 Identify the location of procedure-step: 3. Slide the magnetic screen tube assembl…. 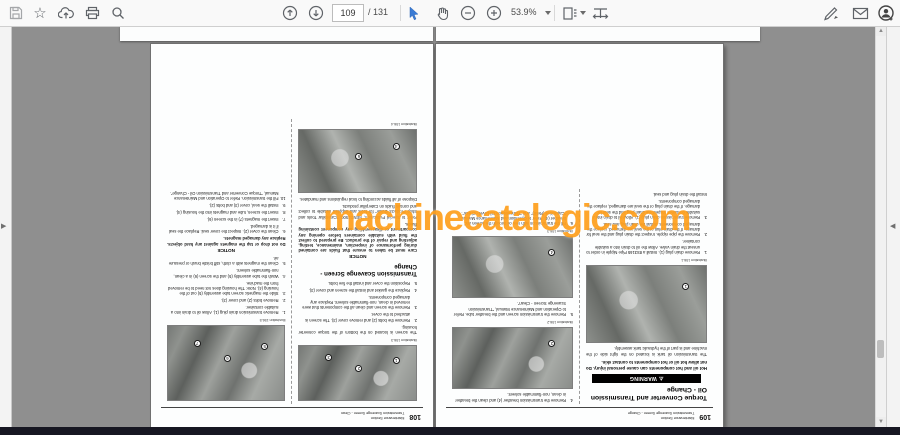
(226, 288).